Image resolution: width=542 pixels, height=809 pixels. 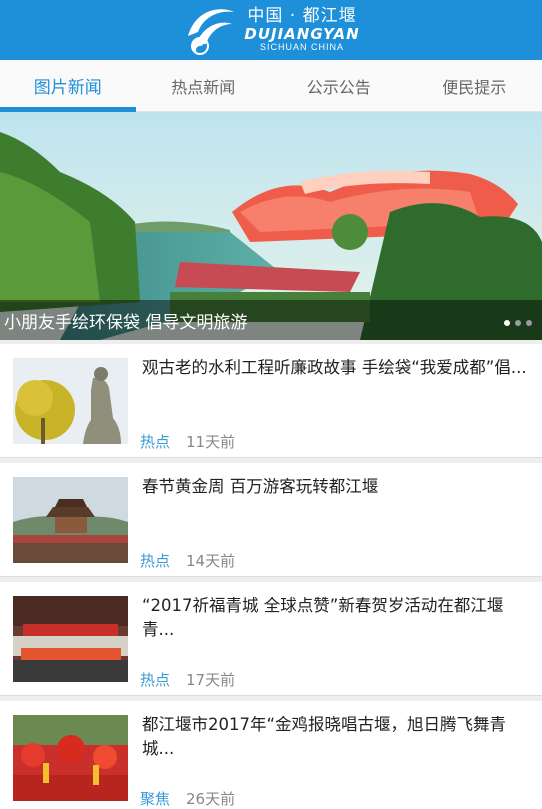 I want to click on news-meta: 热点 14天前, so click(x=187, y=560).